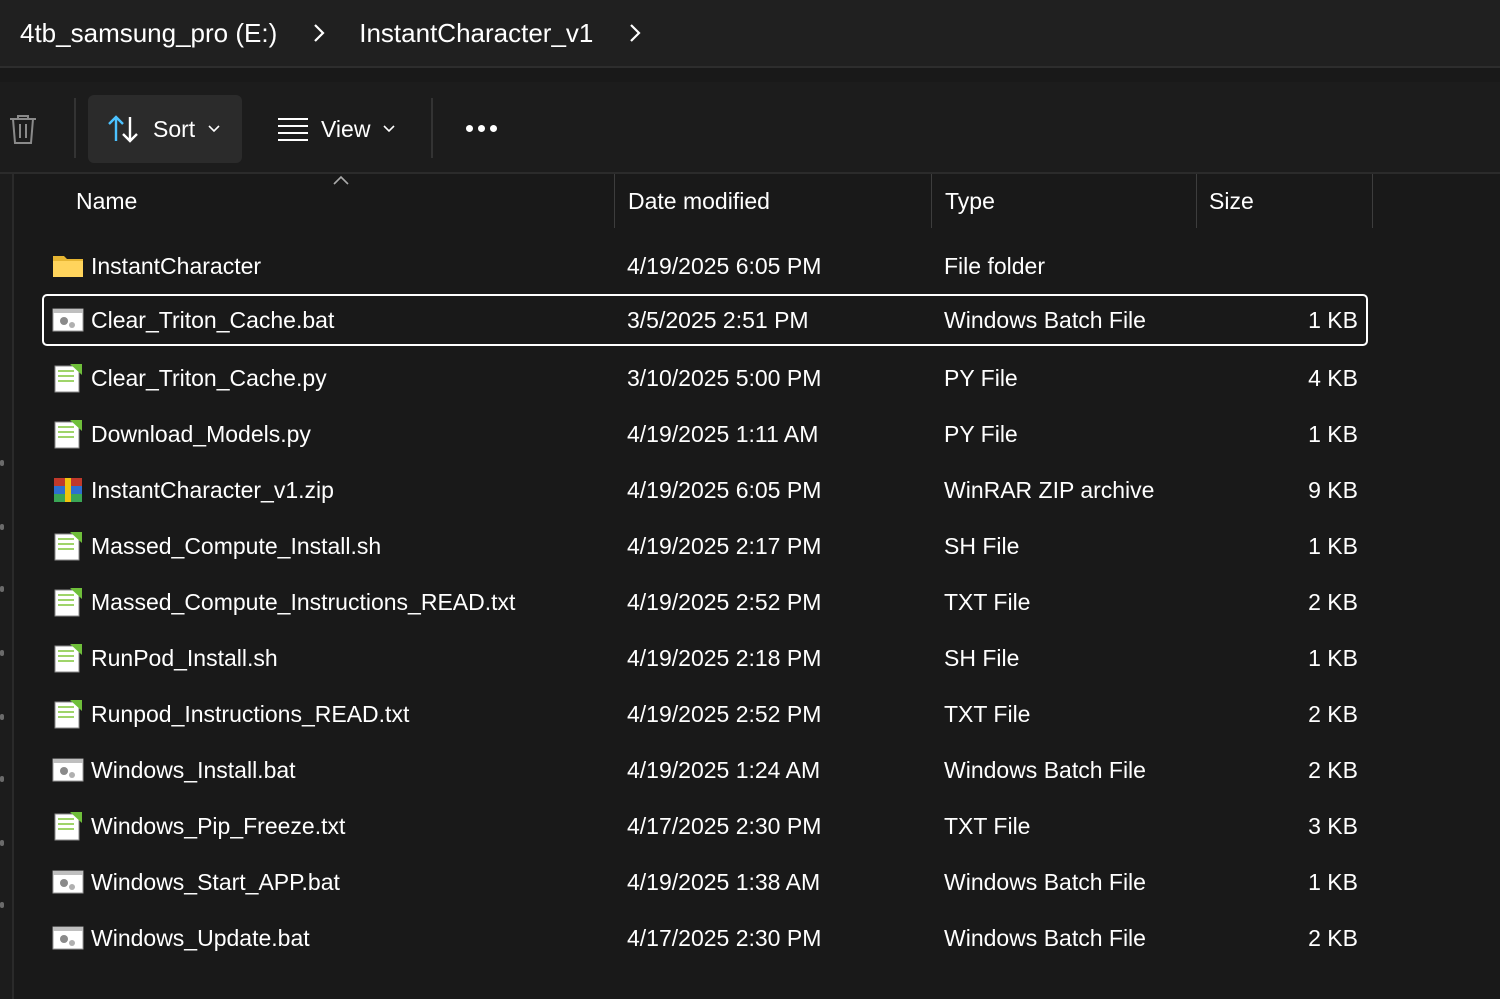 The height and width of the screenshot is (999, 1500). I want to click on file-size: 9 KB, so click(1333, 489).